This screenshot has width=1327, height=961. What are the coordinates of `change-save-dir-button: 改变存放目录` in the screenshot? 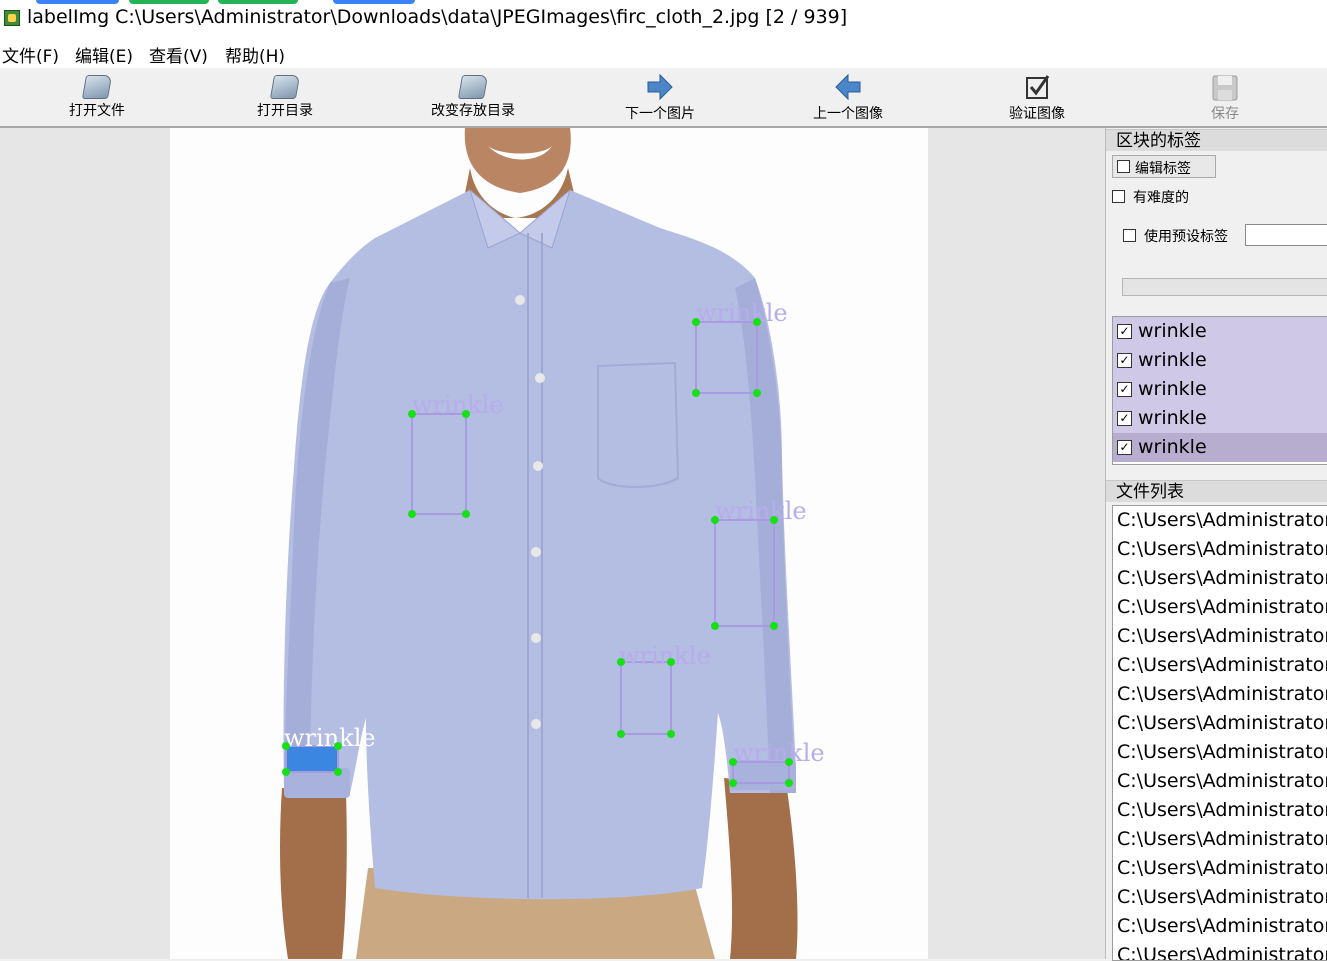 It's located at (473, 97).